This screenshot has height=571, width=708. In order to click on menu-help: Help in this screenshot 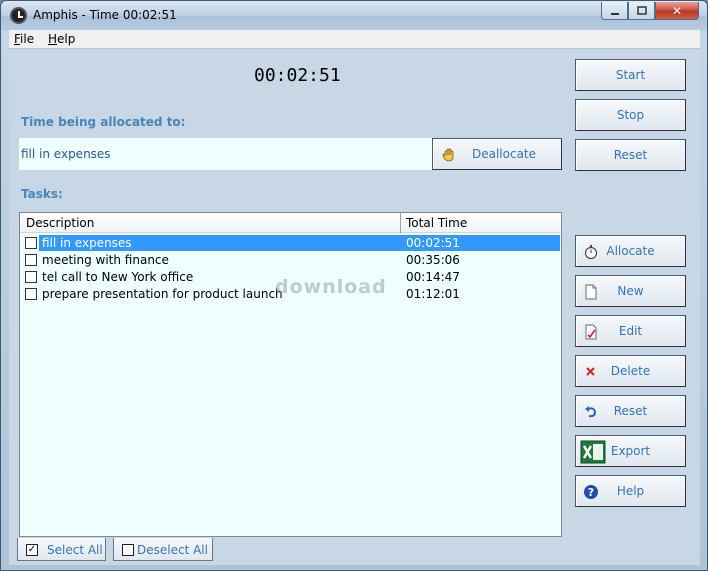, I will do `click(61, 39)`.